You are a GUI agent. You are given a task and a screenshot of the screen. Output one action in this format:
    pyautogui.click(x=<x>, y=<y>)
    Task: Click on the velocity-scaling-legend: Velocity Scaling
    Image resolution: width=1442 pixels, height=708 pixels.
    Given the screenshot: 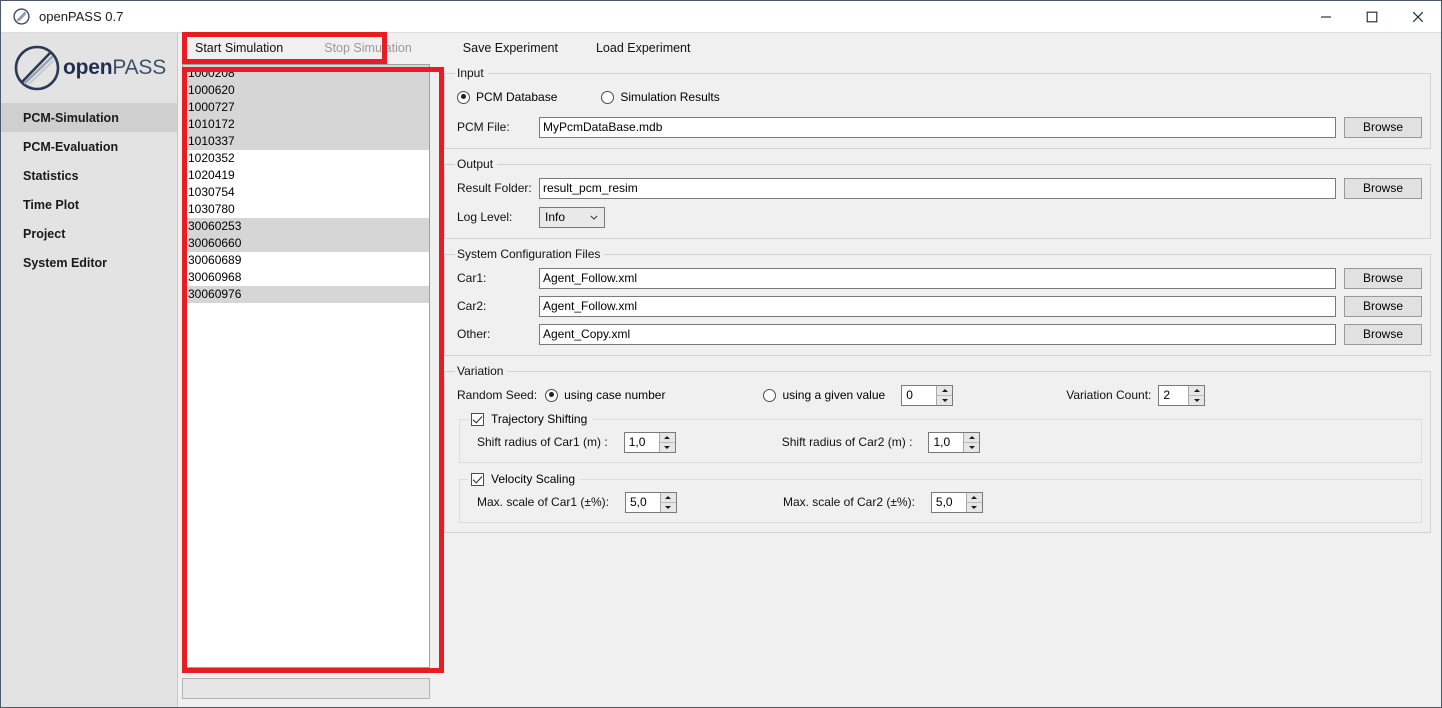 What is the action you would take?
    pyautogui.click(x=524, y=479)
    